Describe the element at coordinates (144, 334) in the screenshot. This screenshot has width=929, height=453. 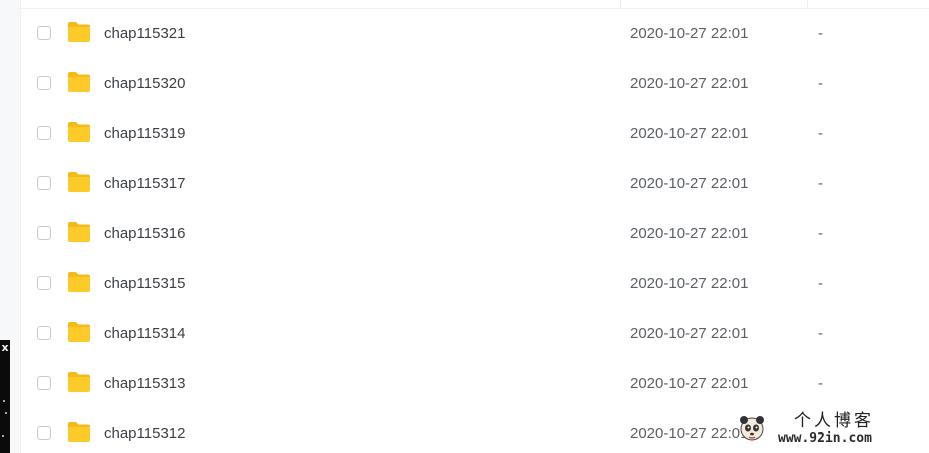
I see `folder-name: chap115314` at that location.